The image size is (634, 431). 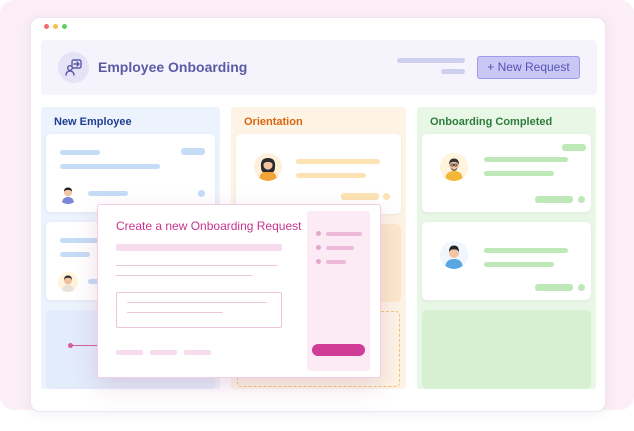 What do you see at coordinates (199, 310) in the screenshot?
I see `request-description-field` at bounding box center [199, 310].